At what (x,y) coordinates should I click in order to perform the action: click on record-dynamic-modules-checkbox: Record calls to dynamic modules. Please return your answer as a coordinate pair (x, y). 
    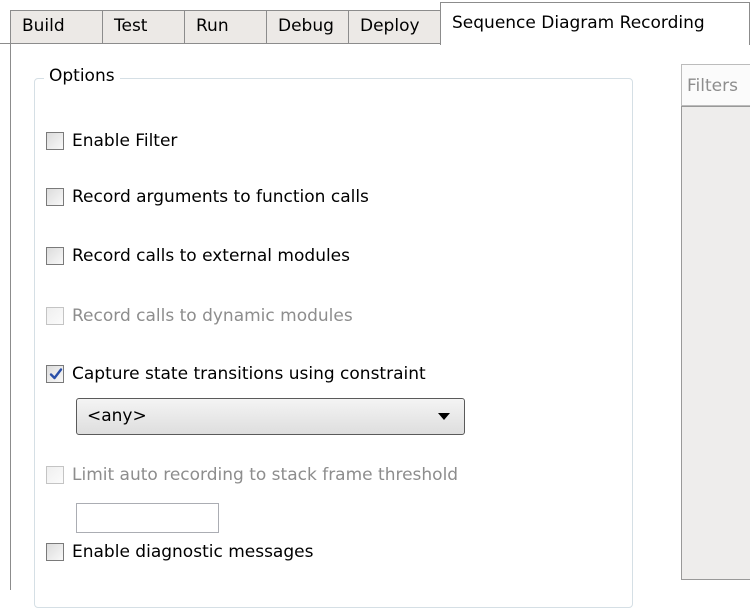
    Looking at the image, I should click on (199, 316).